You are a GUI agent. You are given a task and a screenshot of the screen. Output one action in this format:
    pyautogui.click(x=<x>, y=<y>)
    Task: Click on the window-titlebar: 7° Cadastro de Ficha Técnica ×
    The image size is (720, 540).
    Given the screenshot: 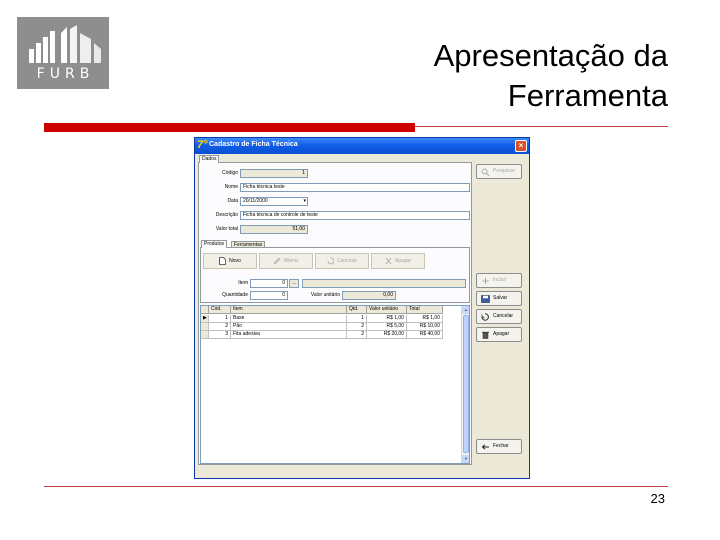 What is the action you would take?
    pyautogui.click(x=362, y=146)
    